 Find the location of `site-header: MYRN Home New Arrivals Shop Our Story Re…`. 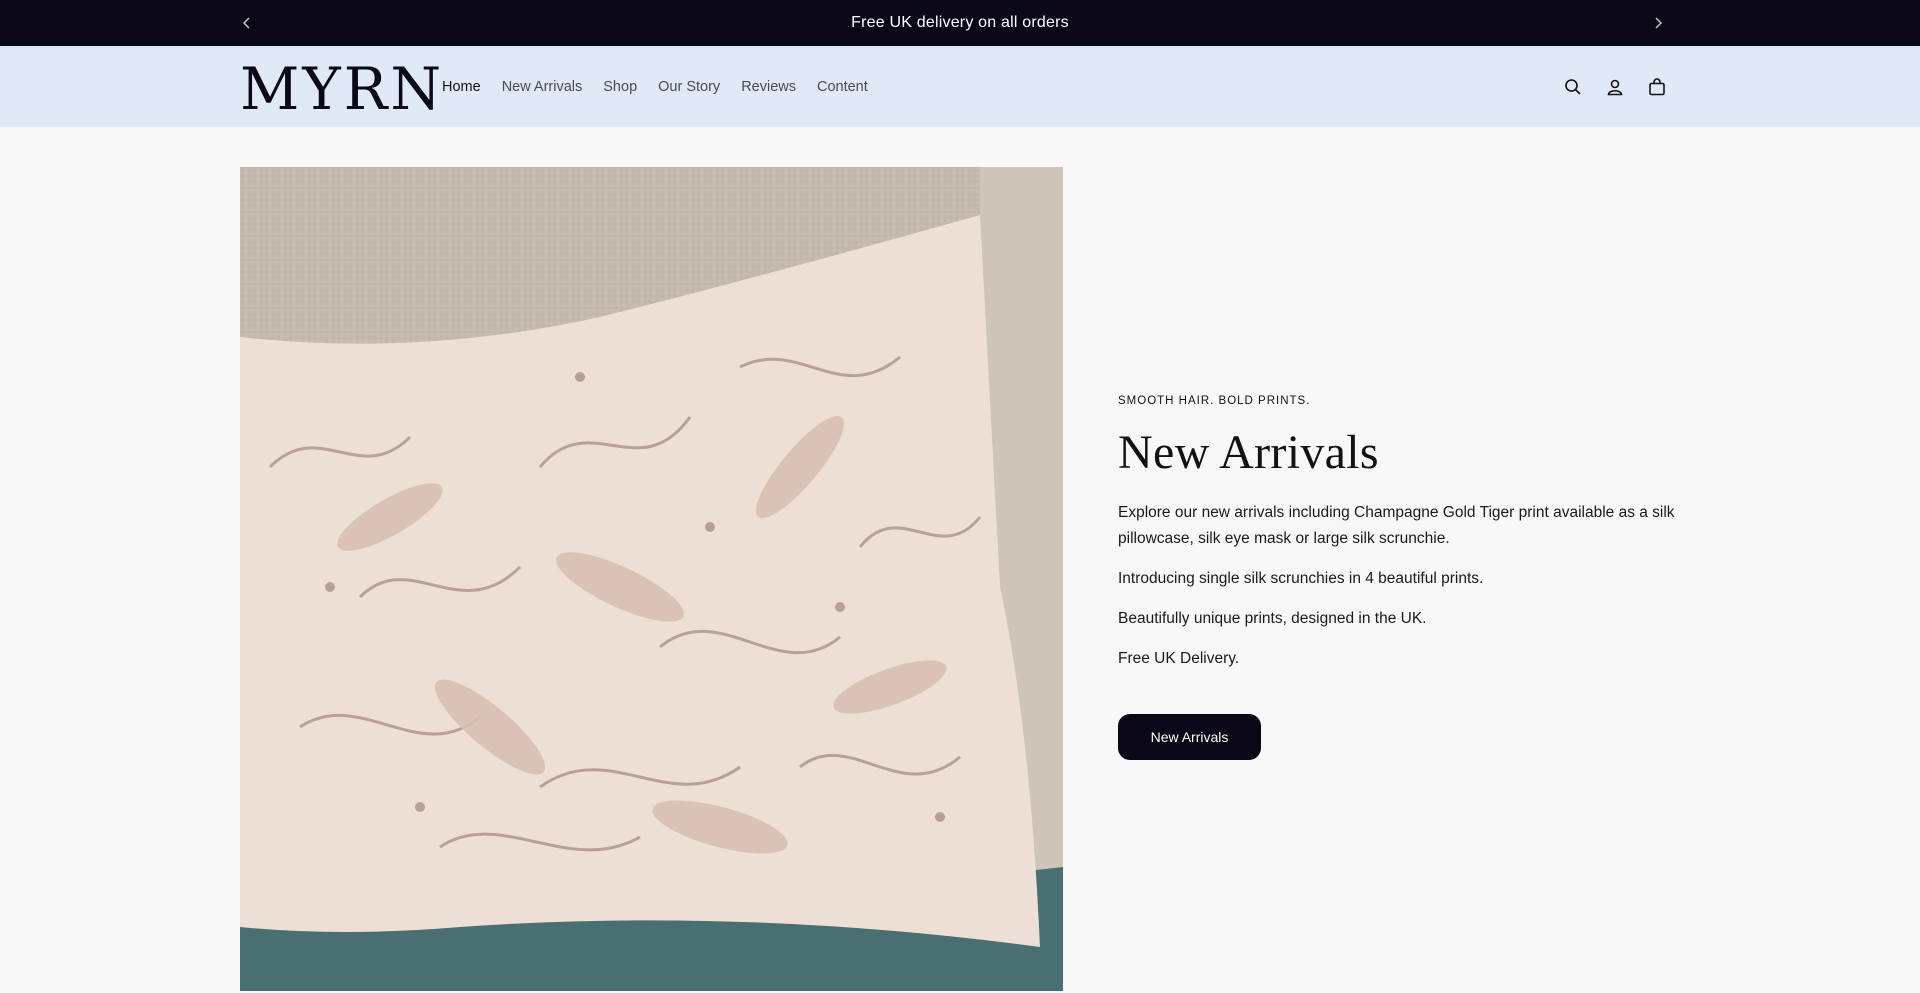

site-header: MYRN Home New Arrivals Shop Our Story Re… is located at coordinates (960, 86).